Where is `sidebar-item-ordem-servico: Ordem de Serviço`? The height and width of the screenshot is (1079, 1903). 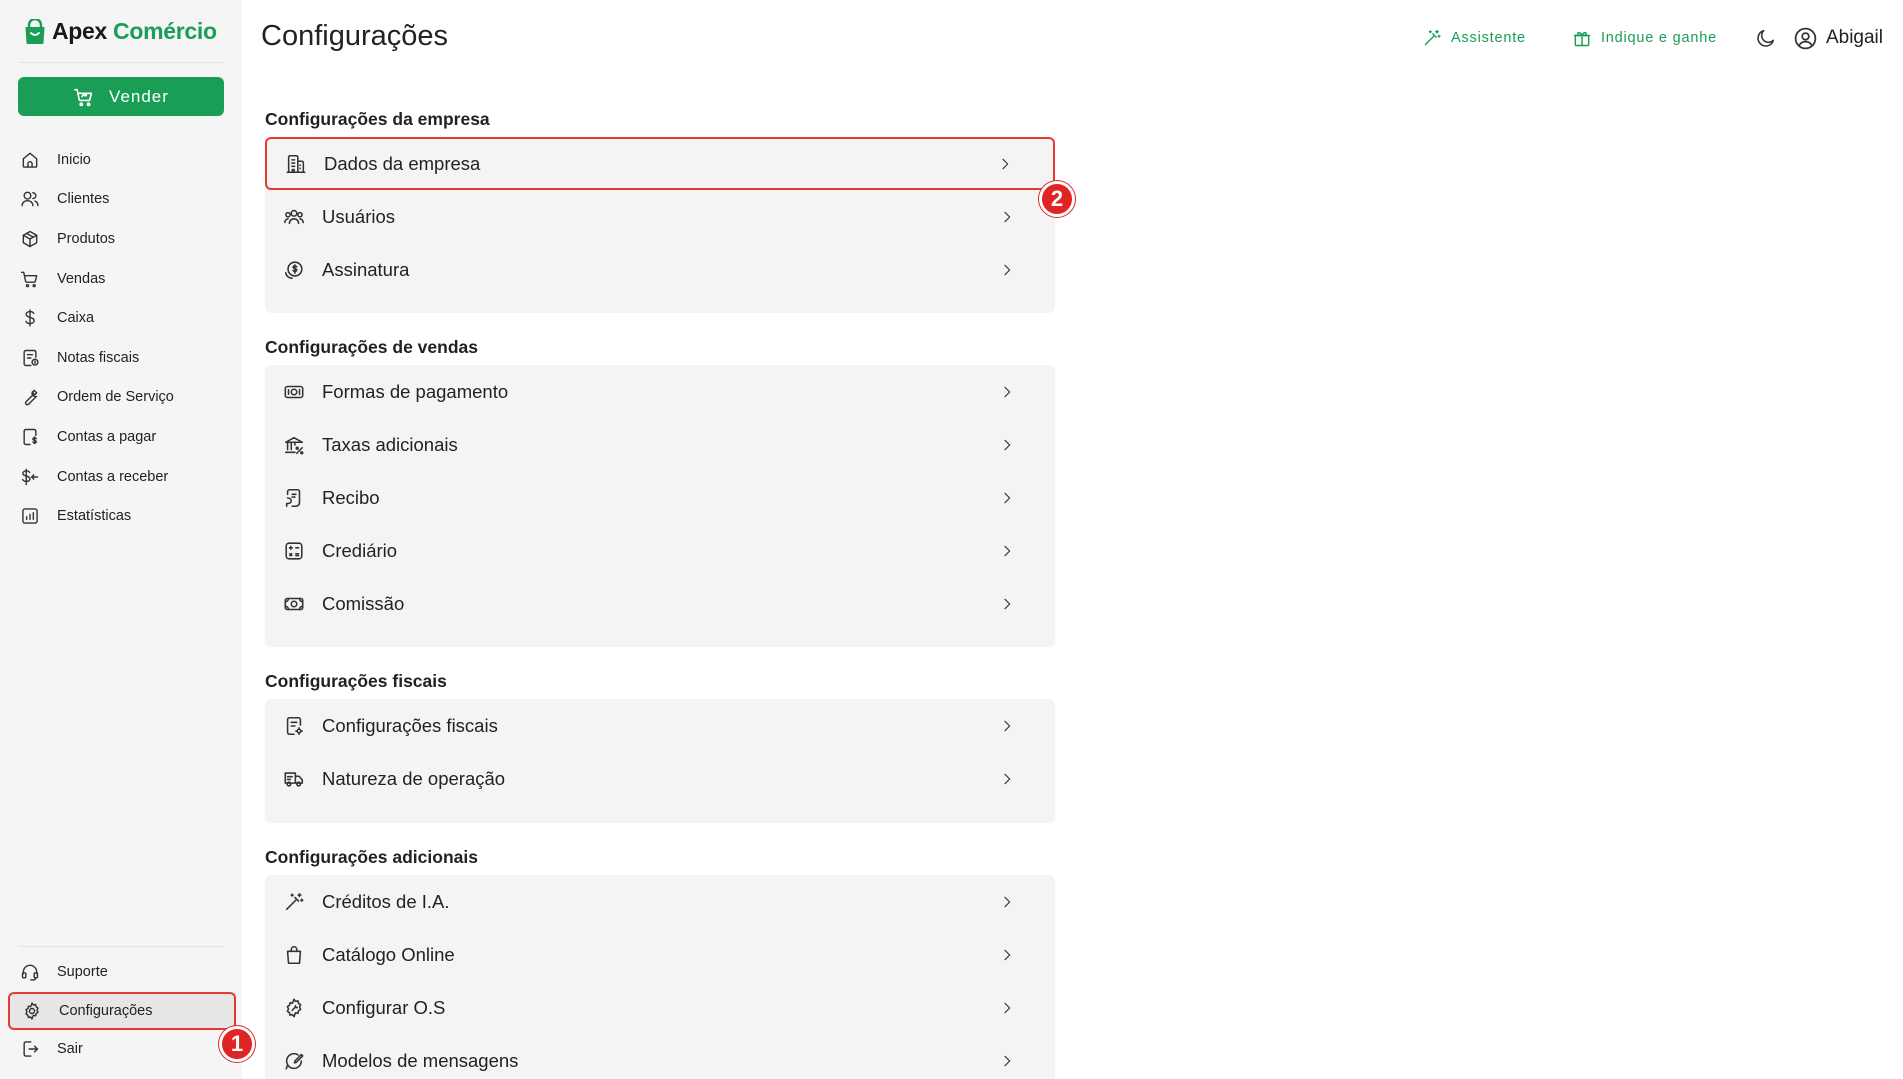
sidebar-item-ordem-servico: Ordem de Serviço is located at coordinates (121, 398).